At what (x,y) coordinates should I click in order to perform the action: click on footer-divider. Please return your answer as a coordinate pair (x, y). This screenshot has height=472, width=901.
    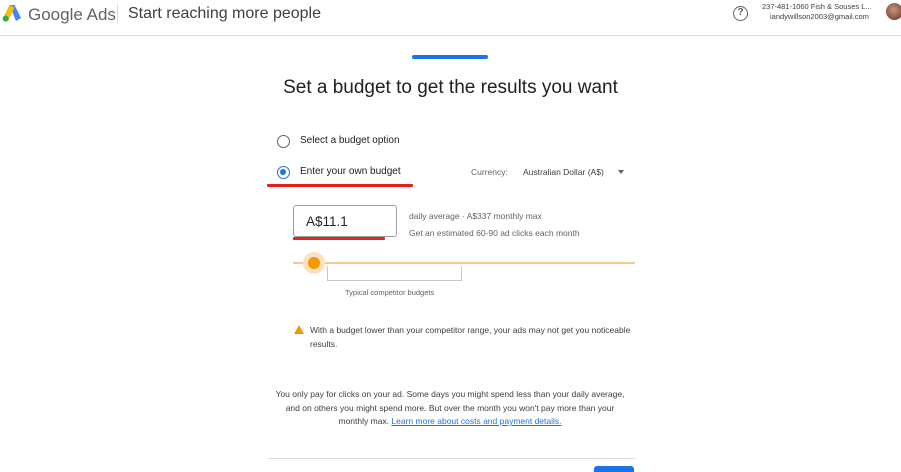
    Looking at the image, I should click on (451, 458).